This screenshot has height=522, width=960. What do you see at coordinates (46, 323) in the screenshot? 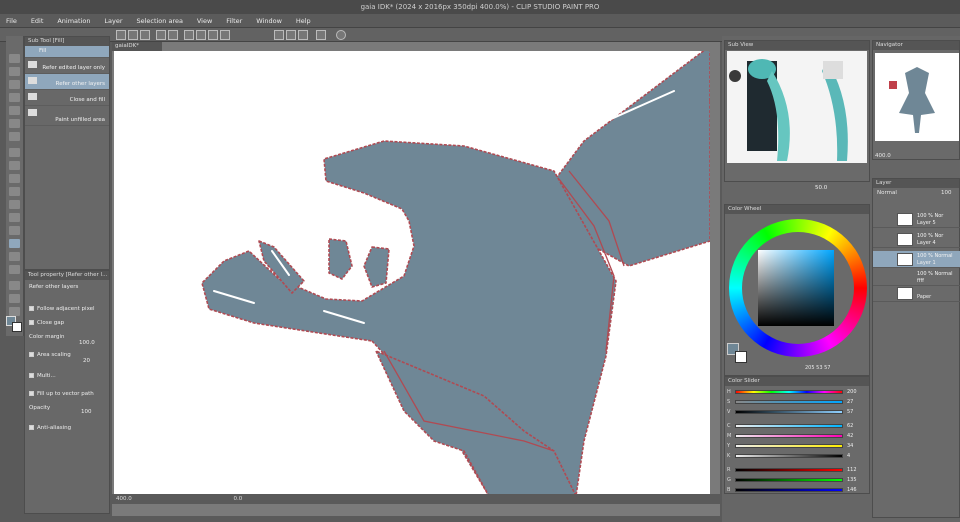
I see `close-gap-checkbox: Close gap` at bounding box center [46, 323].